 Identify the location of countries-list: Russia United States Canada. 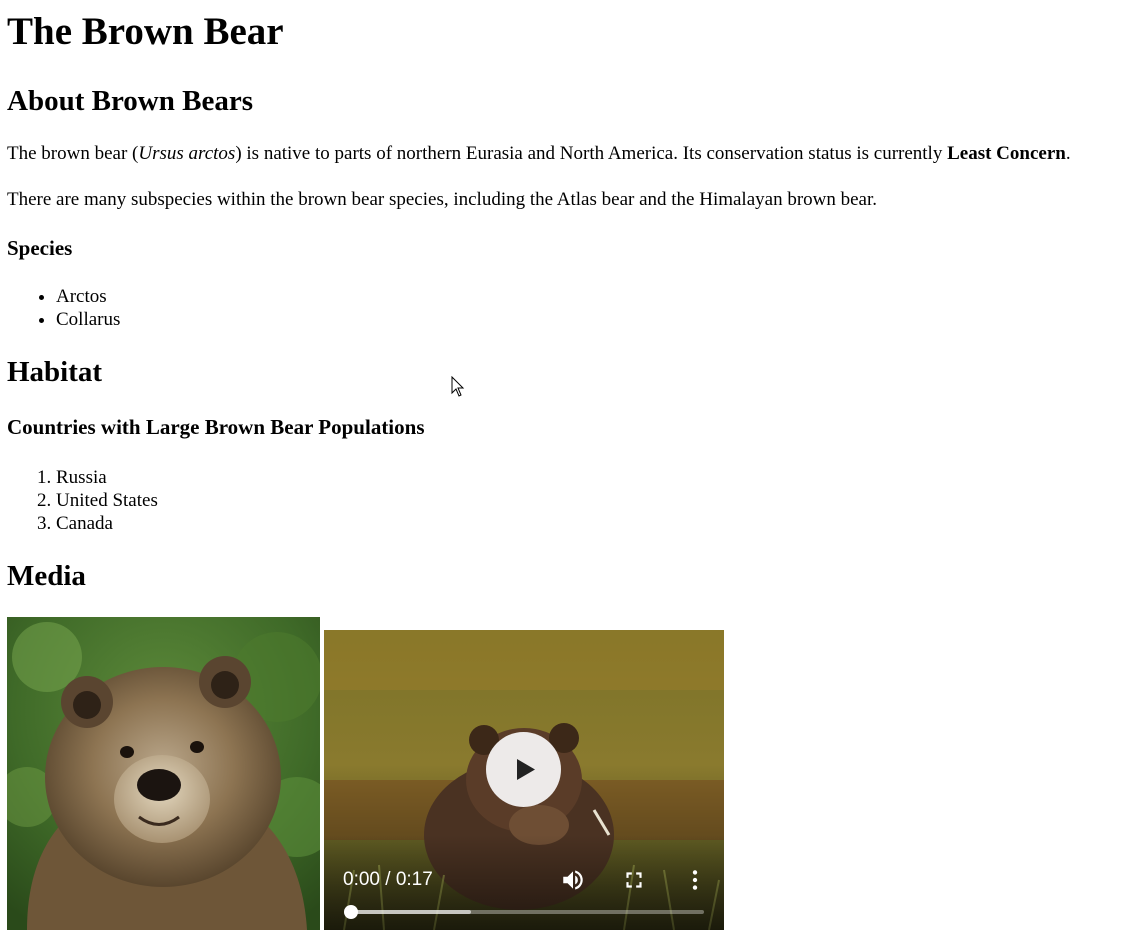
(82, 500).